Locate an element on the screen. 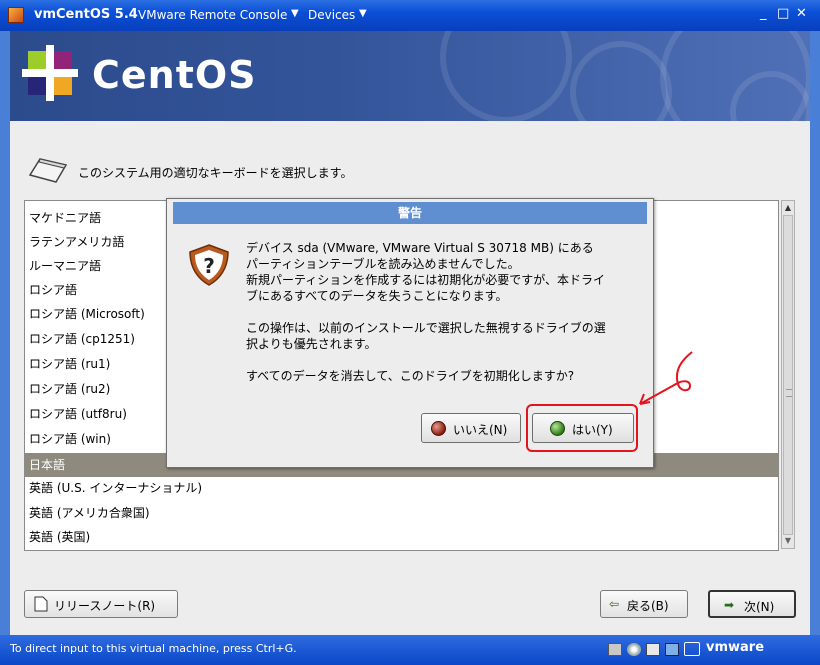 This screenshot has width=820, height=665. drive-icon is located at coordinates (615, 649).